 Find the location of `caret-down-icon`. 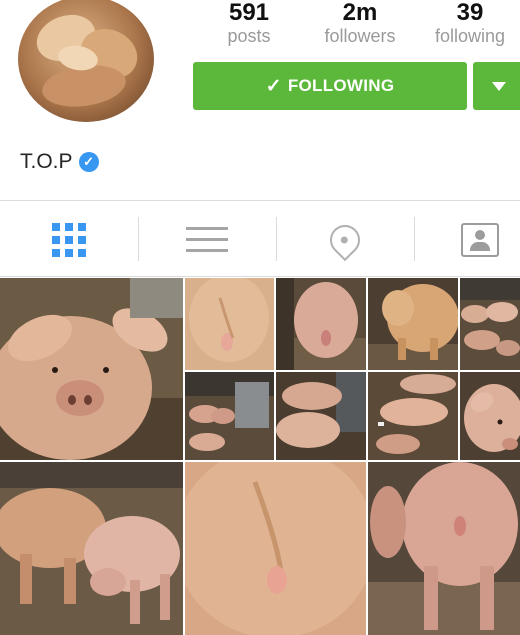

caret-down-icon is located at coordinates (498, 86).